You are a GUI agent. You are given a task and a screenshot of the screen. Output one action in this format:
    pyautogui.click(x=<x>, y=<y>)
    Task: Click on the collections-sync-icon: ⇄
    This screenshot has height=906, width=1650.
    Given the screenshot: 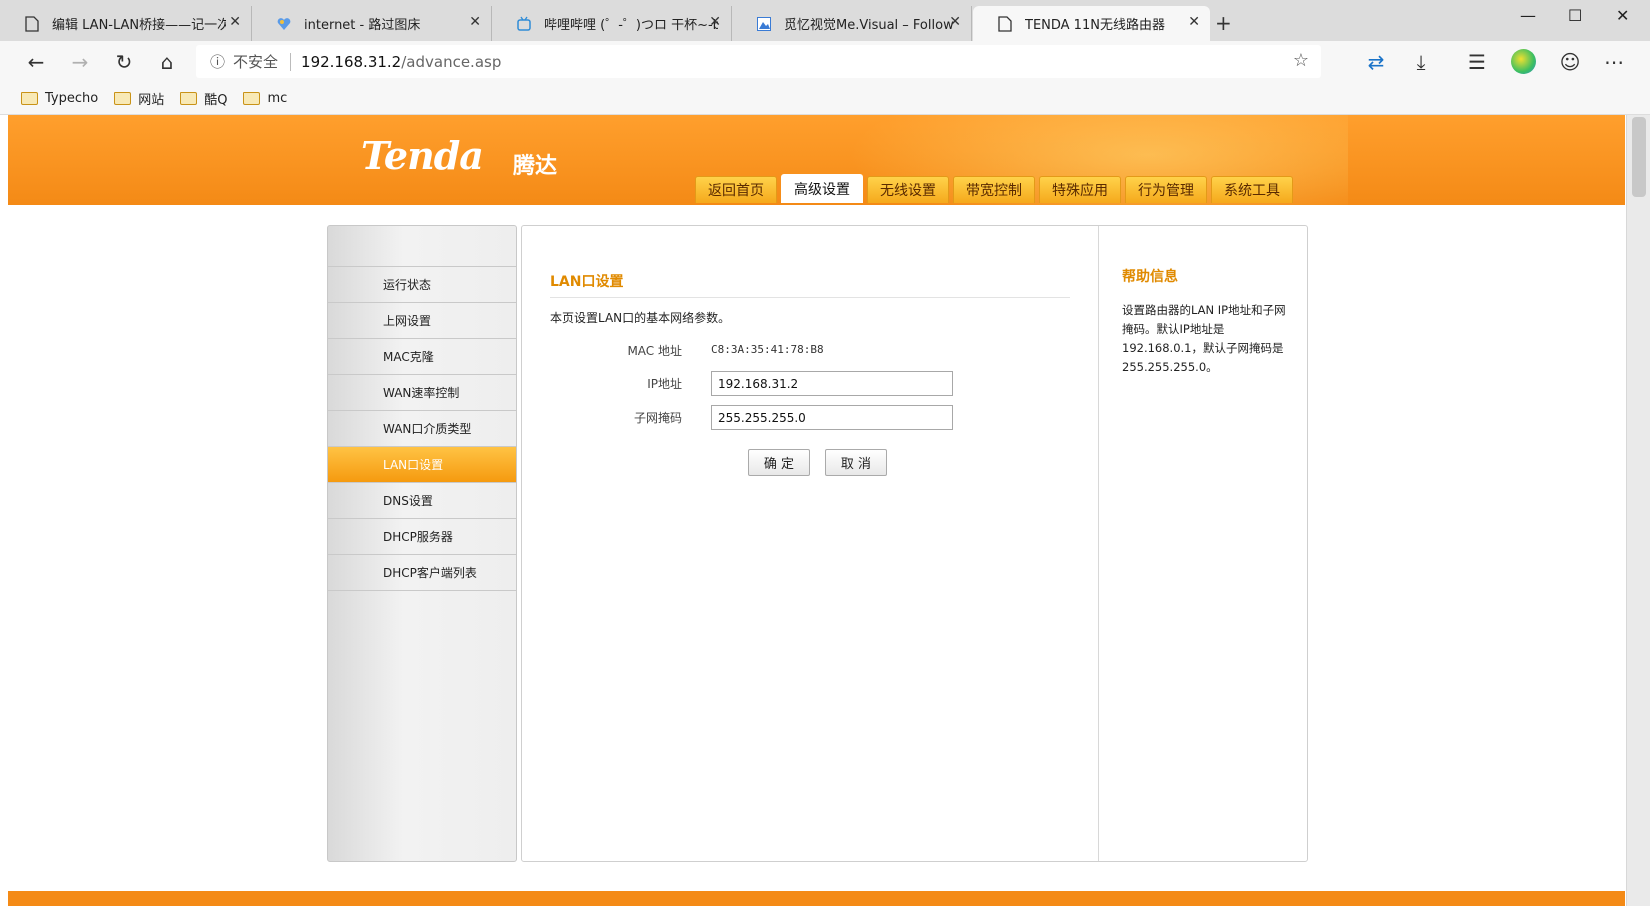 What is the action you would take?
    pyautogui.click(x=1376, y=62)
    